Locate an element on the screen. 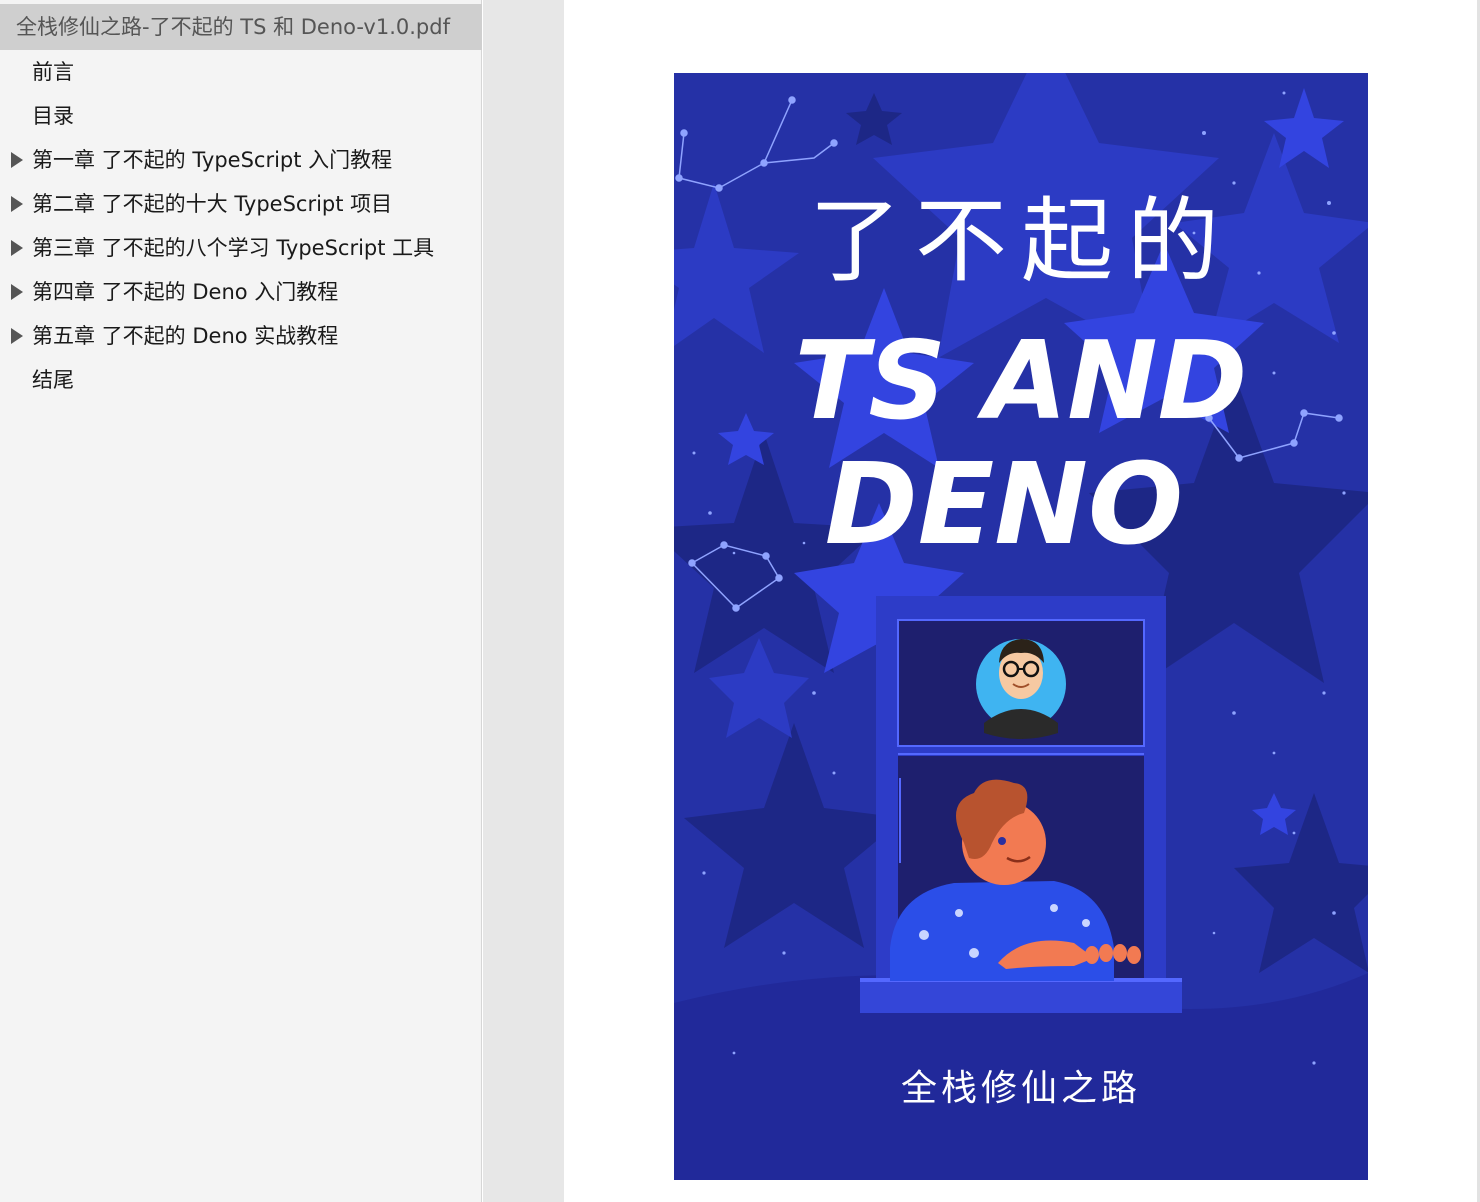 This screenshot has width=1480, height=1202. outline-item-chapter-5: 第五章 了不起的 Deno 实战教程 is located at coordinates (241, 336).